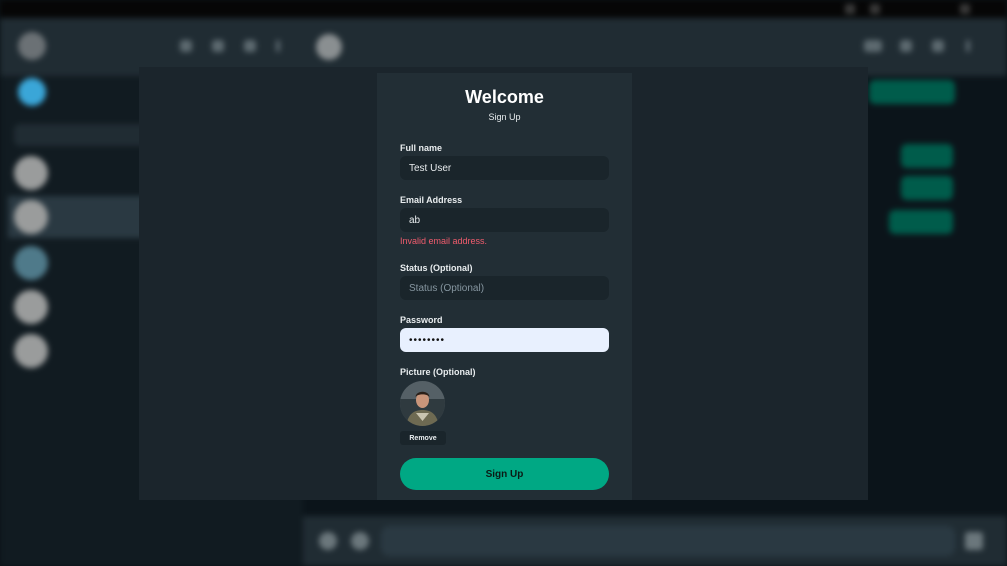  What do you see at coordinates (186, 46) in the screenshot?
I see `community-icon` at bounding box center [186, 46].